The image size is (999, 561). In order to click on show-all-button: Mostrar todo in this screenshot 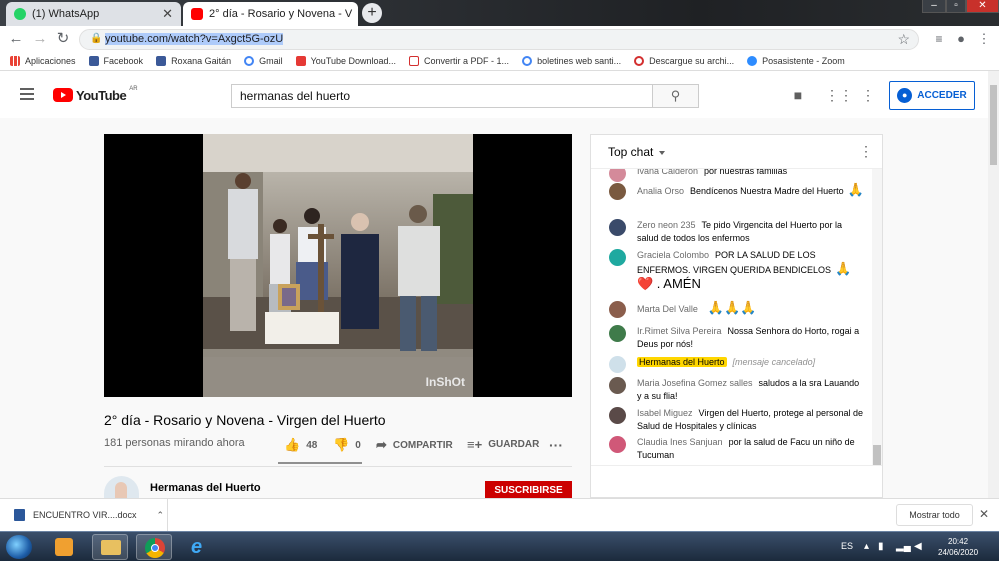, I will do `click(934, 515)`.